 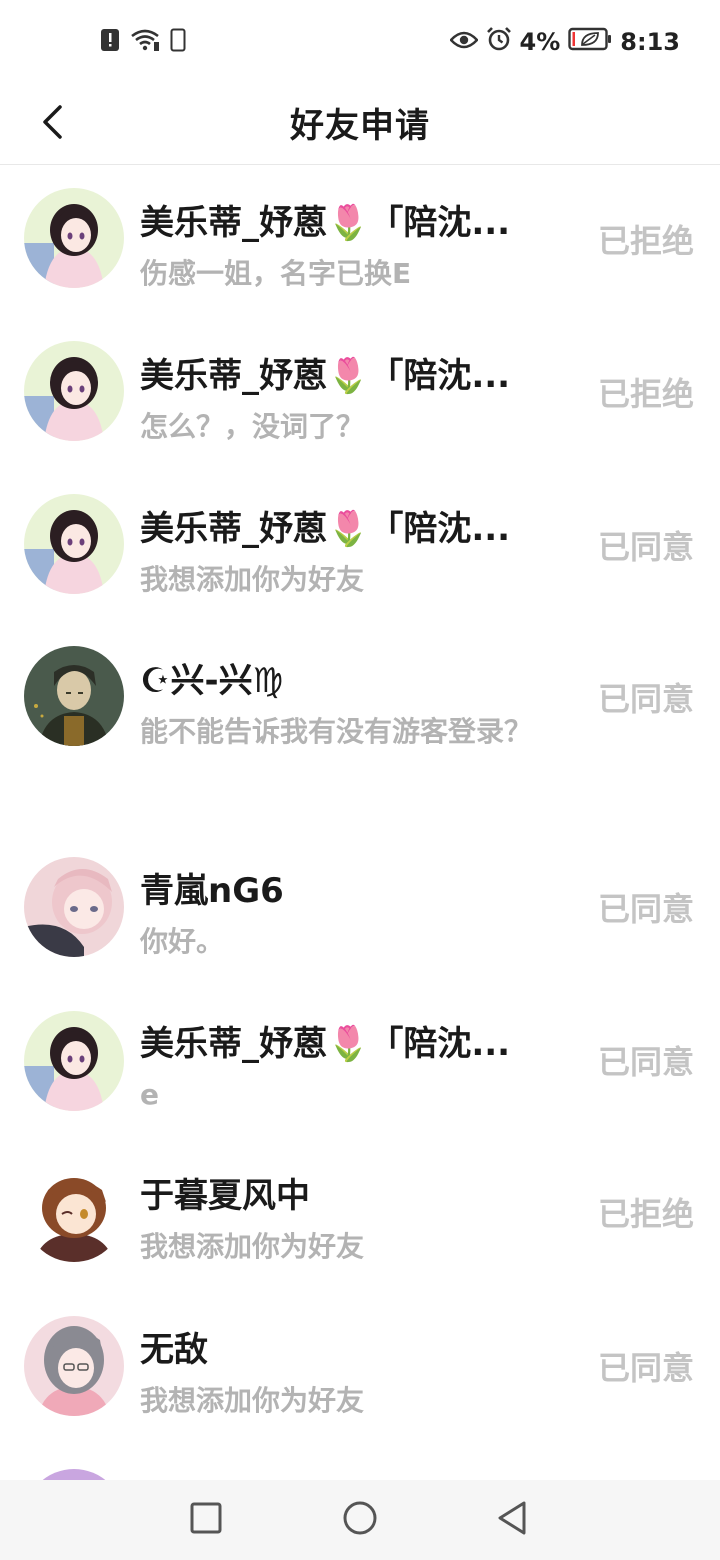 What do you see at coordinates (110, 42) in the screenshot?
I see `alert-icon` at bounding box center [110, 42].